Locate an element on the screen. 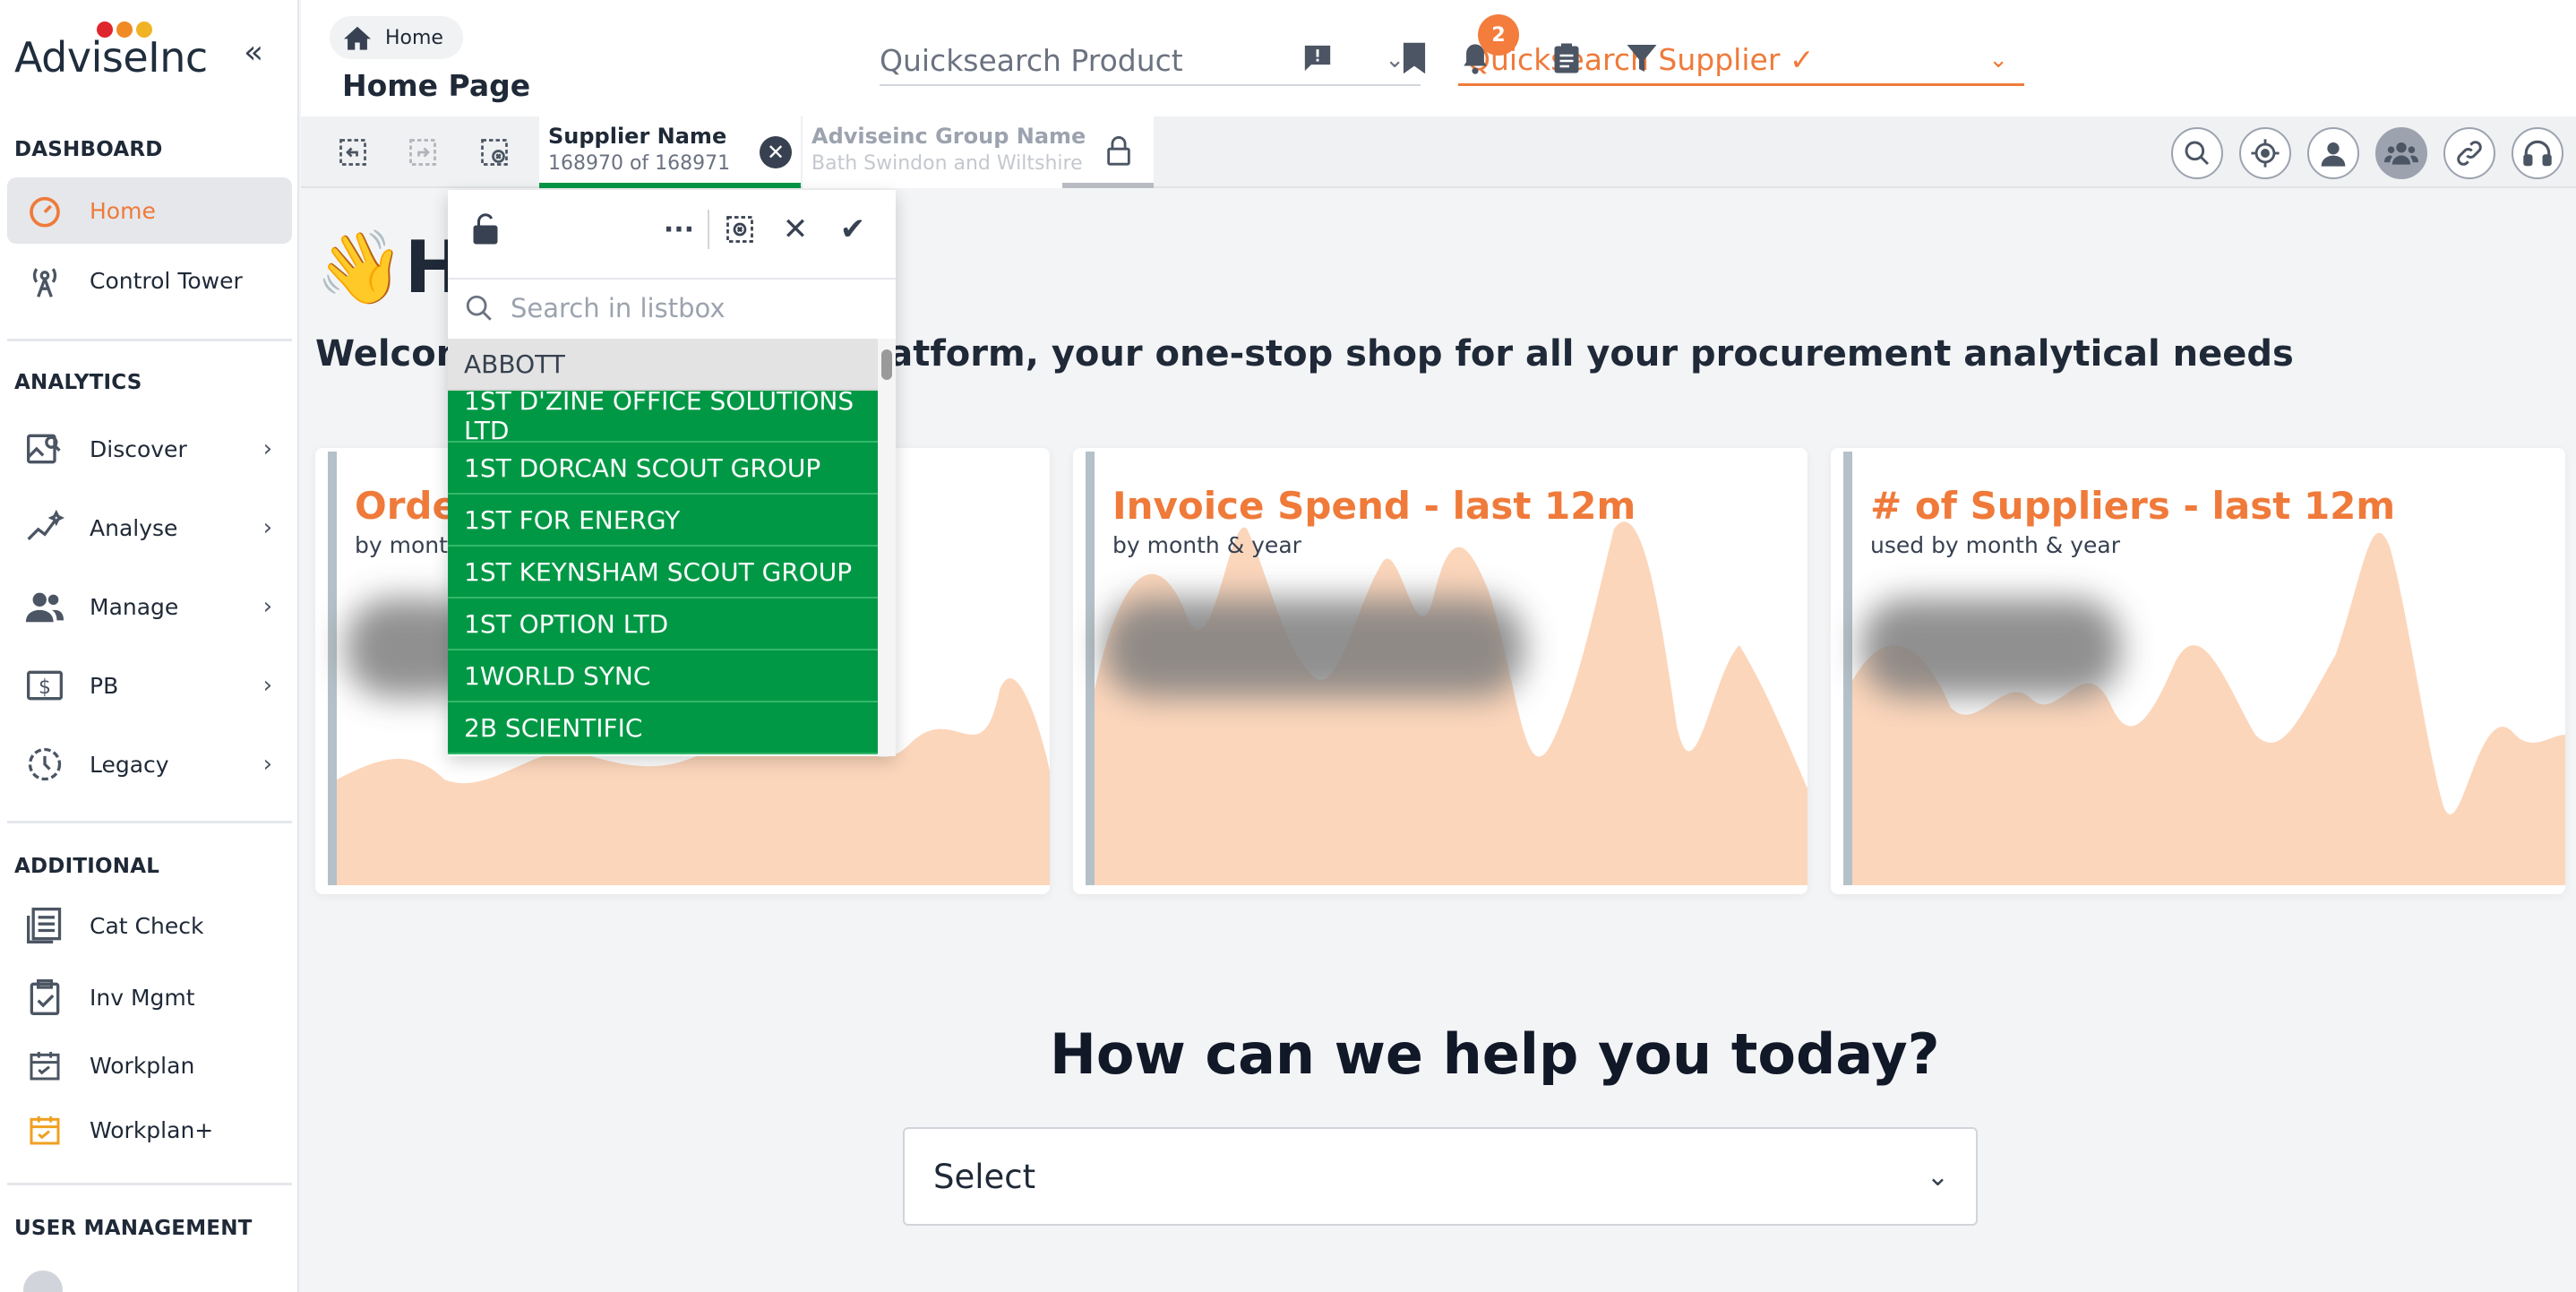 This screenshot has height=1292, width=2576. sidebar-item-manage: Manage › is located at coordinates (149, 606).